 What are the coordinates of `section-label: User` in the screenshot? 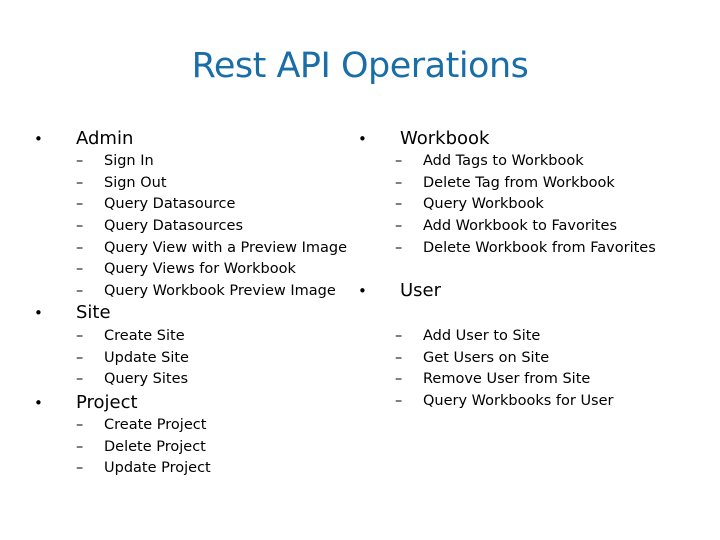 It's located at (421, 290).